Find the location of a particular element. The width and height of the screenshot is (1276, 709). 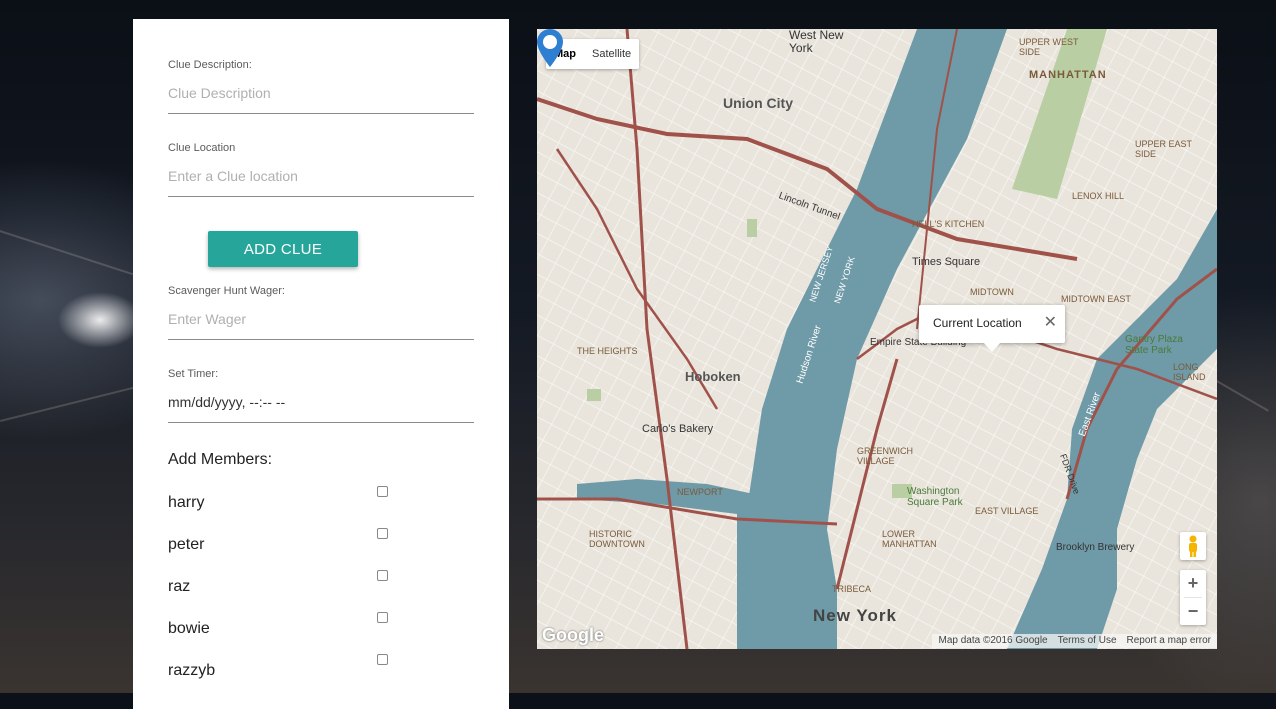

map-label-newport: NEWPORT is located at coordinates (700, 492).